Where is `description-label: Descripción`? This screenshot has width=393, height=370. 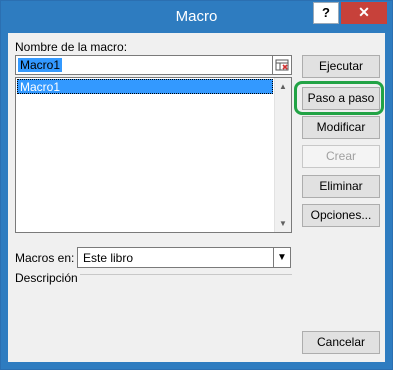
description-label: Descripción is located at coordinates (46, 278).